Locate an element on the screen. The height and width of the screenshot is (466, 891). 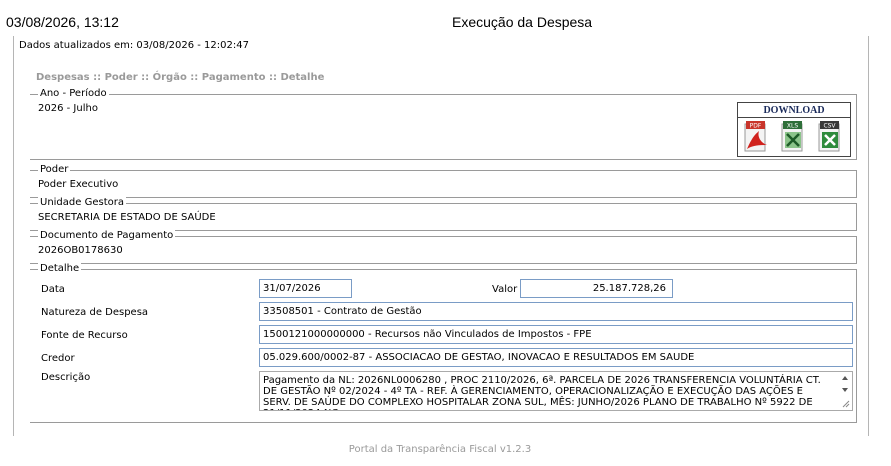
valor-label: Valor is located at coordinates (505, 289).